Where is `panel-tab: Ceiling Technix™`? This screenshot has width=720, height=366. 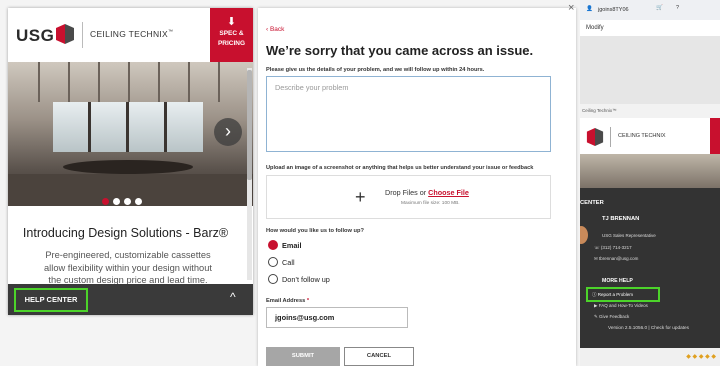 panel-tab: Ceiling Technix™ is located at coordinates (650, 111).